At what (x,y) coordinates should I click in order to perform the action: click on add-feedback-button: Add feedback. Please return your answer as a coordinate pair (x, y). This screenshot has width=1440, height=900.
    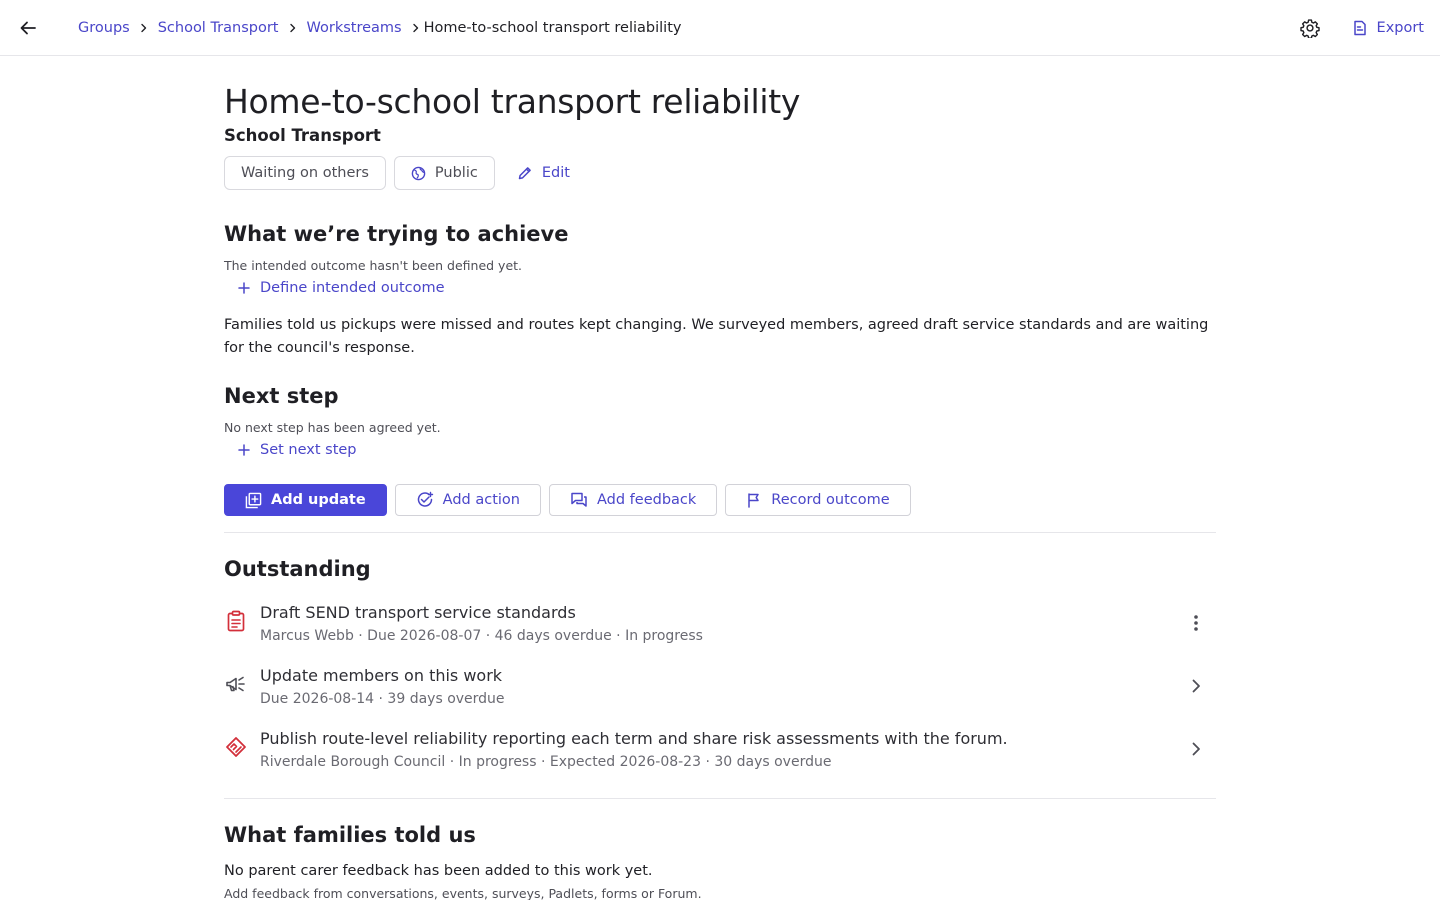
    Looking at the image, I should click on (633, 500).